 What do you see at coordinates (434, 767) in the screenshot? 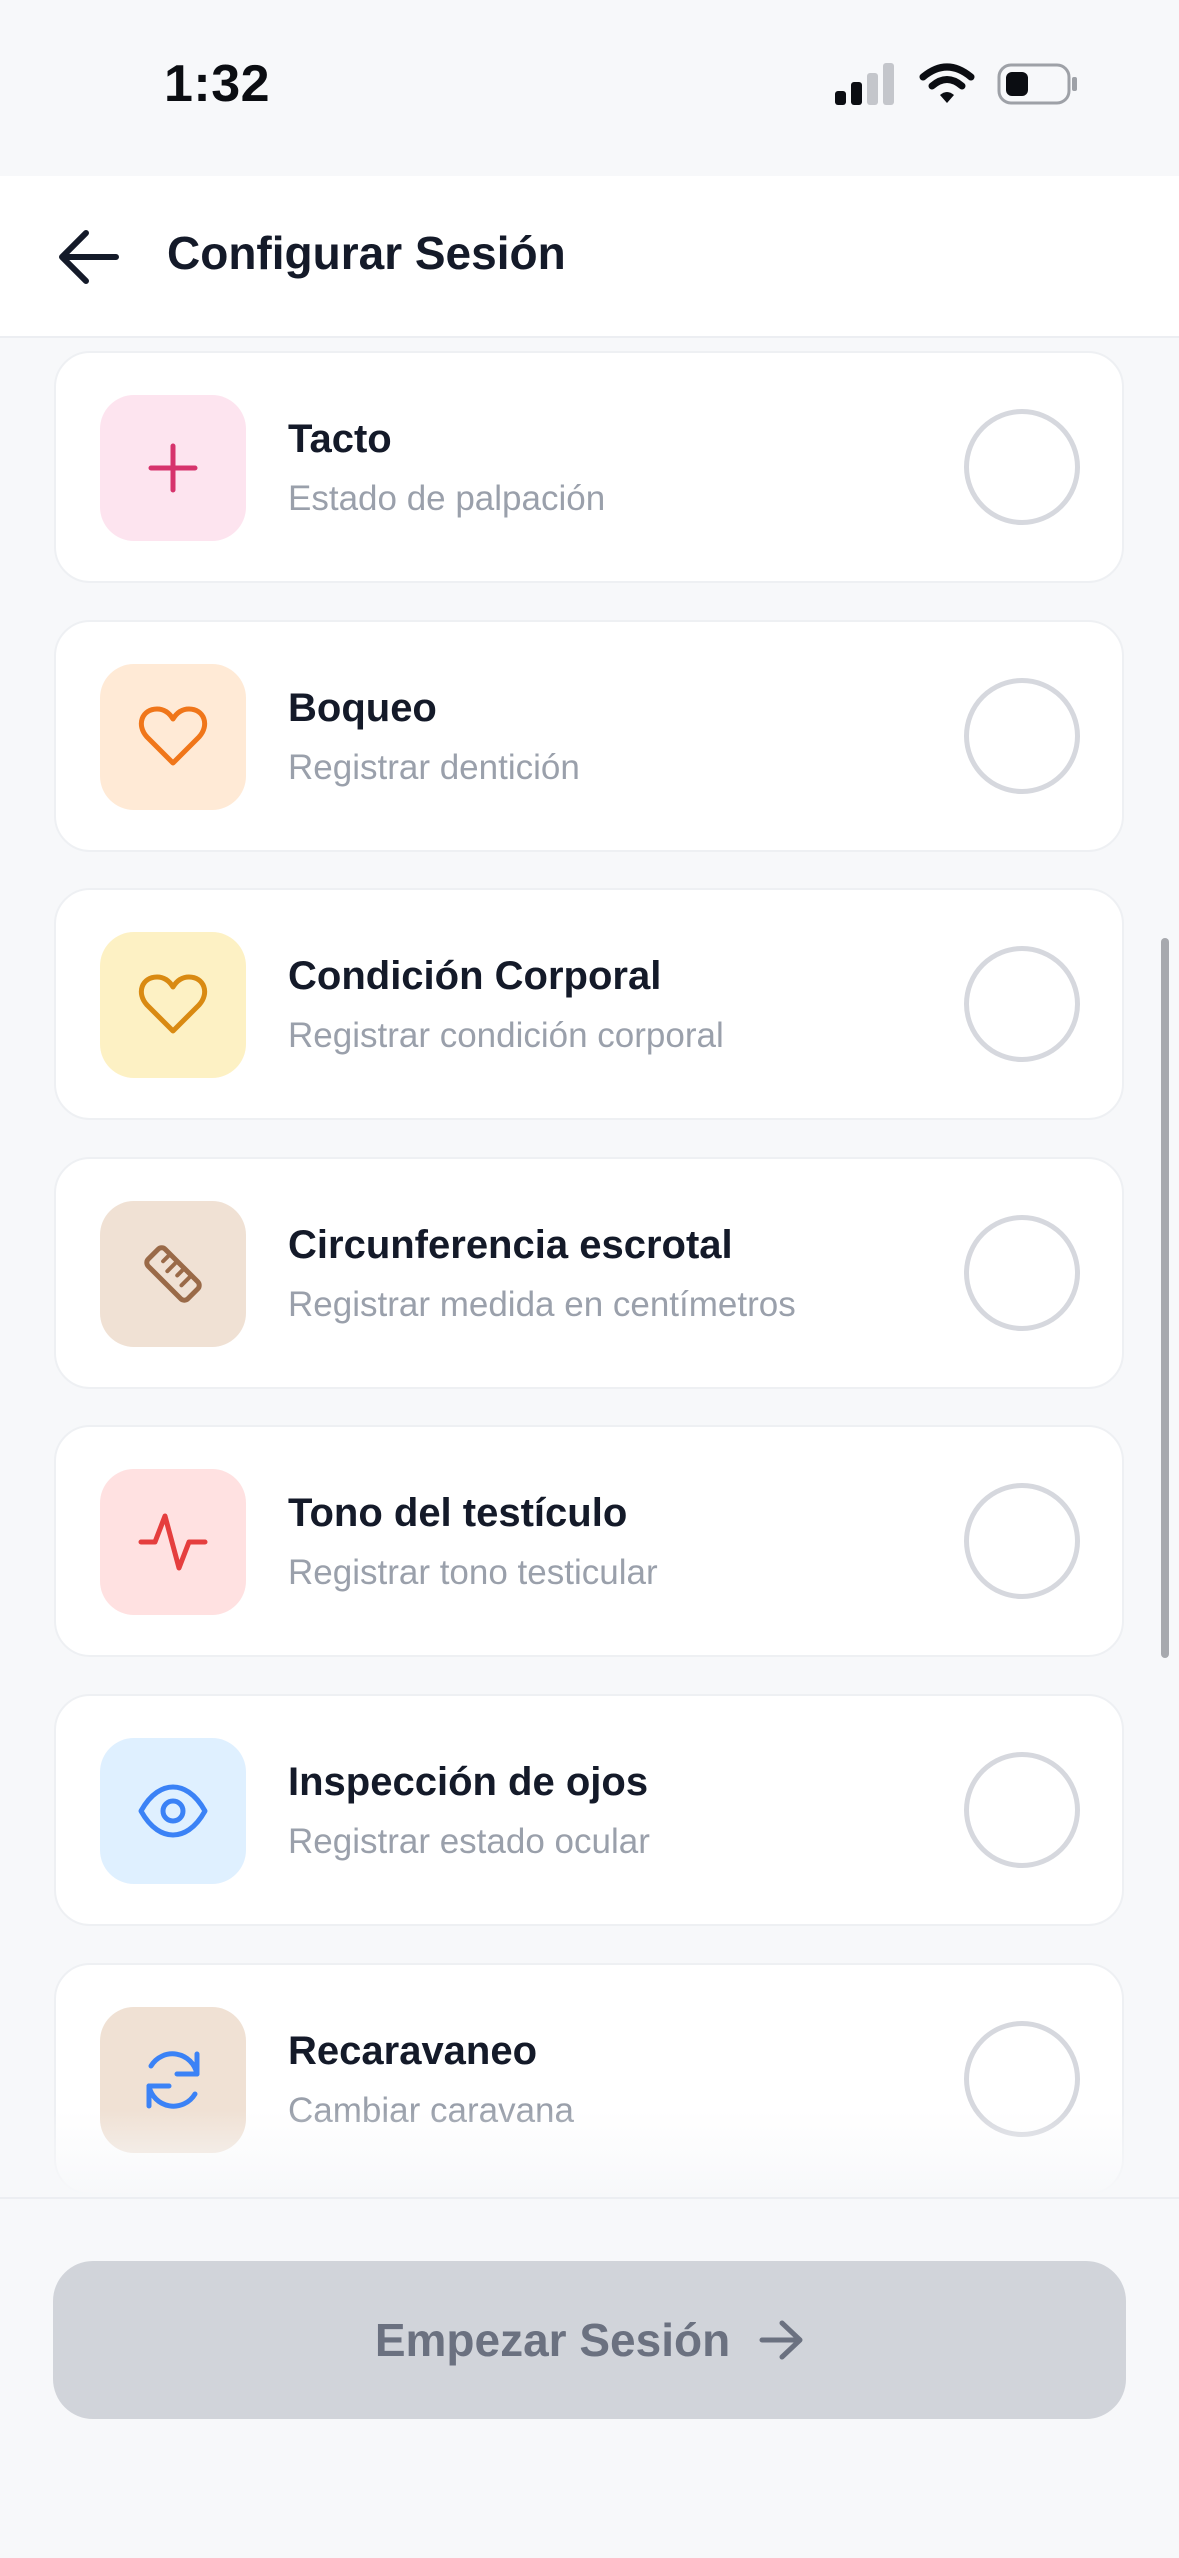
I see `option-subtitle: Registrar dentición` at bounding box center [434, 767].